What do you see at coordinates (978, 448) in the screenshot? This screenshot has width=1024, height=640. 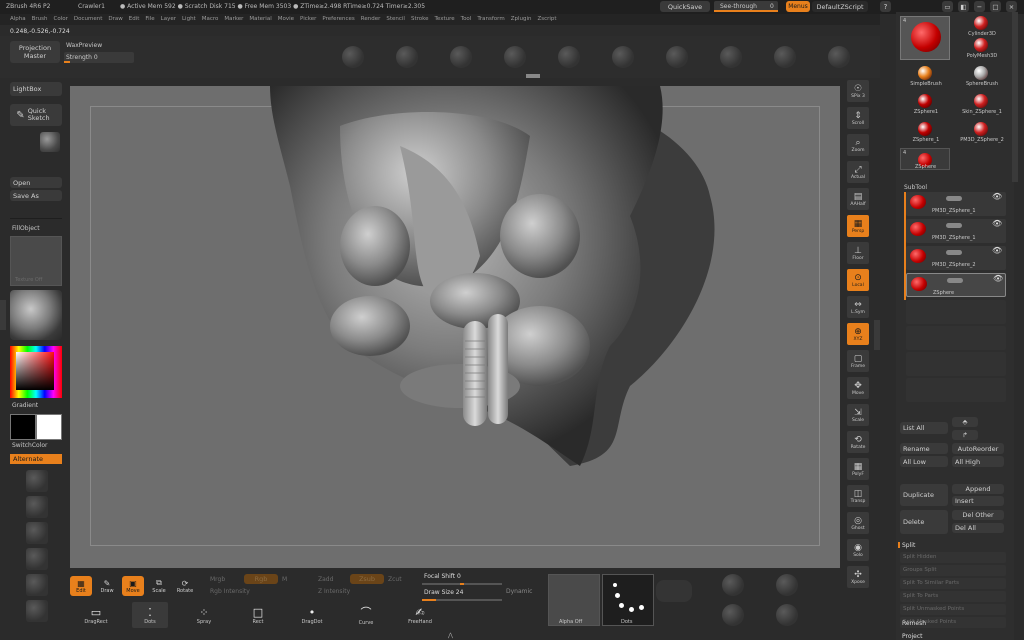 I see `autoreorder-button: AutoReorder` at bounding box center [978, 448].